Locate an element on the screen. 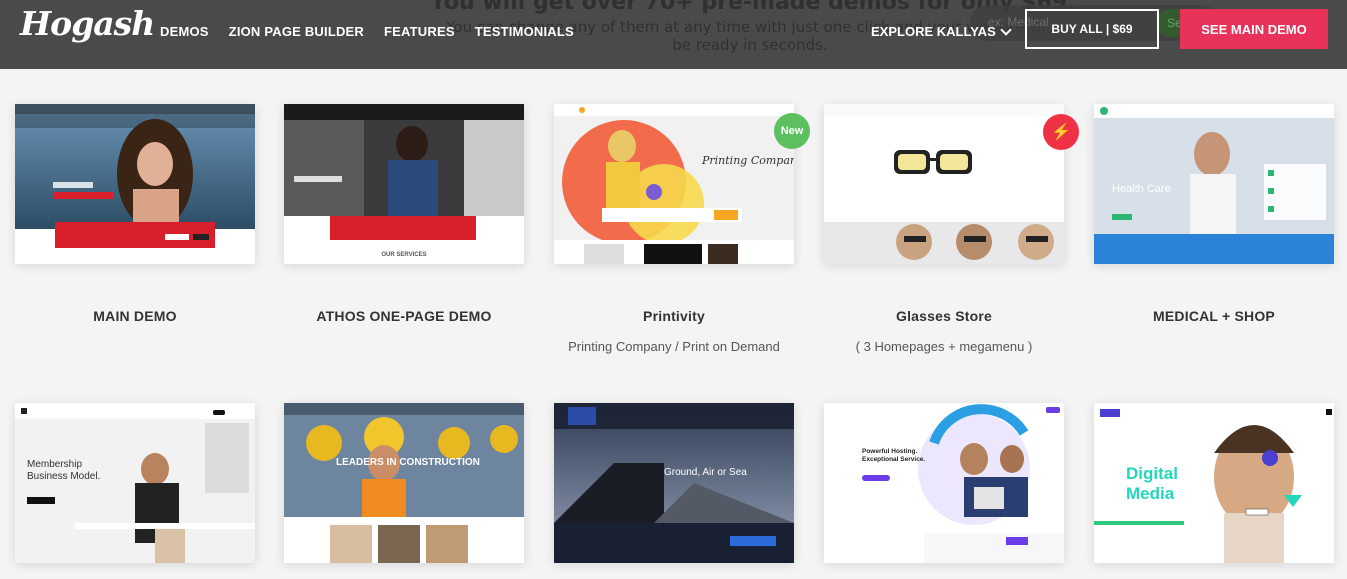 The height and width of the screenshot is (579, 1347). main-demo-thumbnail is located at coordinates (135, 184).